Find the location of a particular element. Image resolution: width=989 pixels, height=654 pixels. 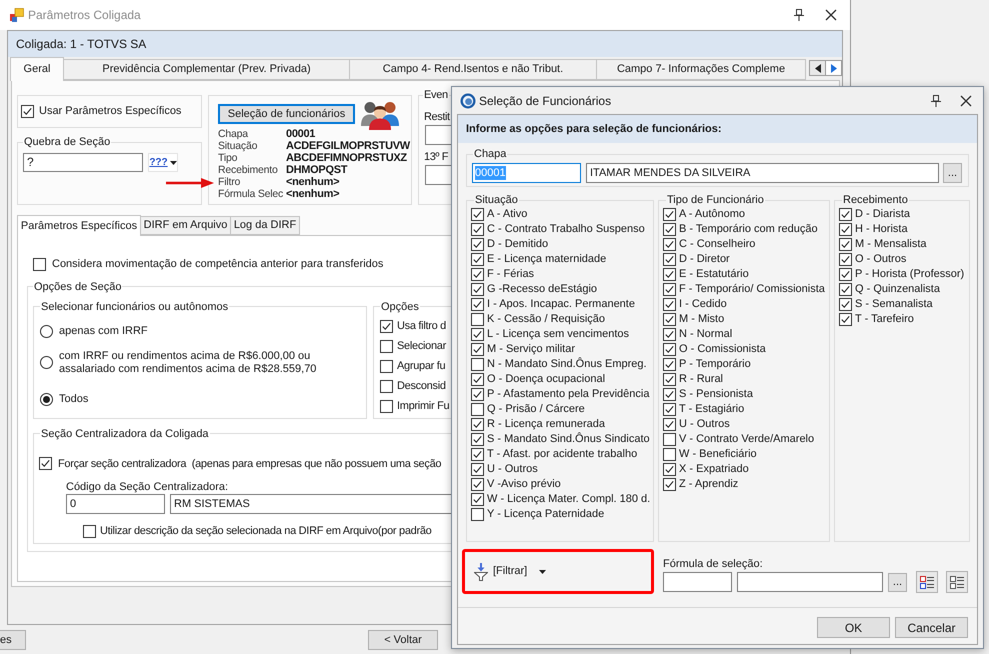

selection-button: Seleção de funcionários is located at coordinates (286, 114).